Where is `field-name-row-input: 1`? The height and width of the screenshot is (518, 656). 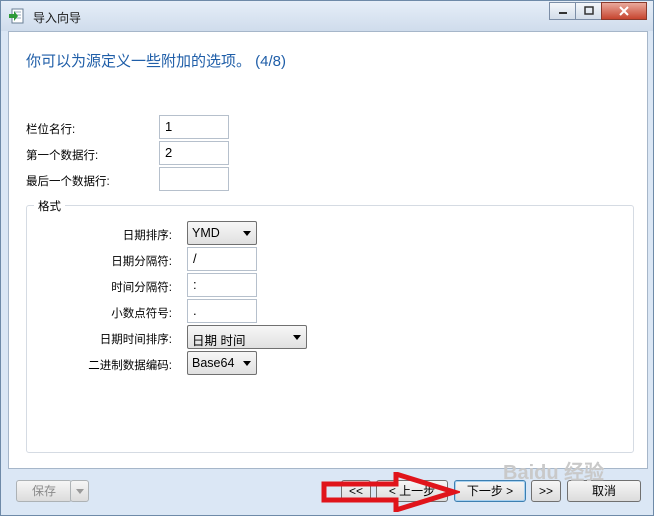
field-name-row-input: 1 is located at coordinates (194, 127).